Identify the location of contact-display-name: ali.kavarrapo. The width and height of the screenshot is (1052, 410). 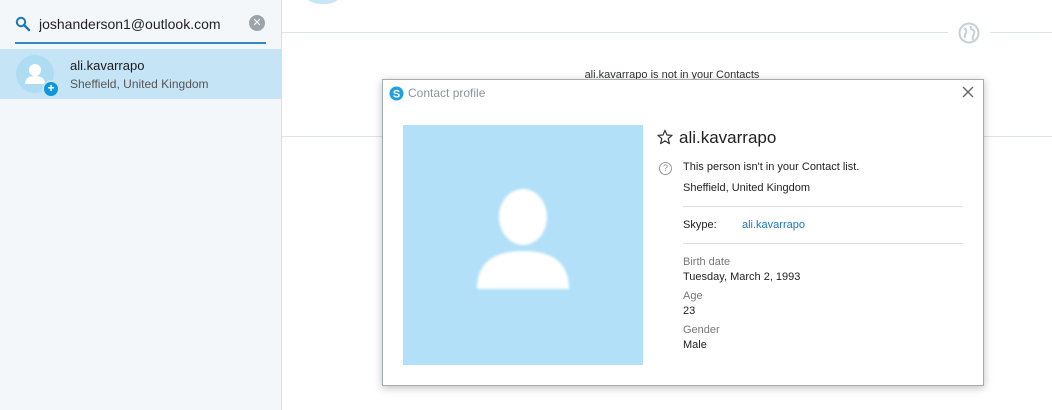
(728, 137).